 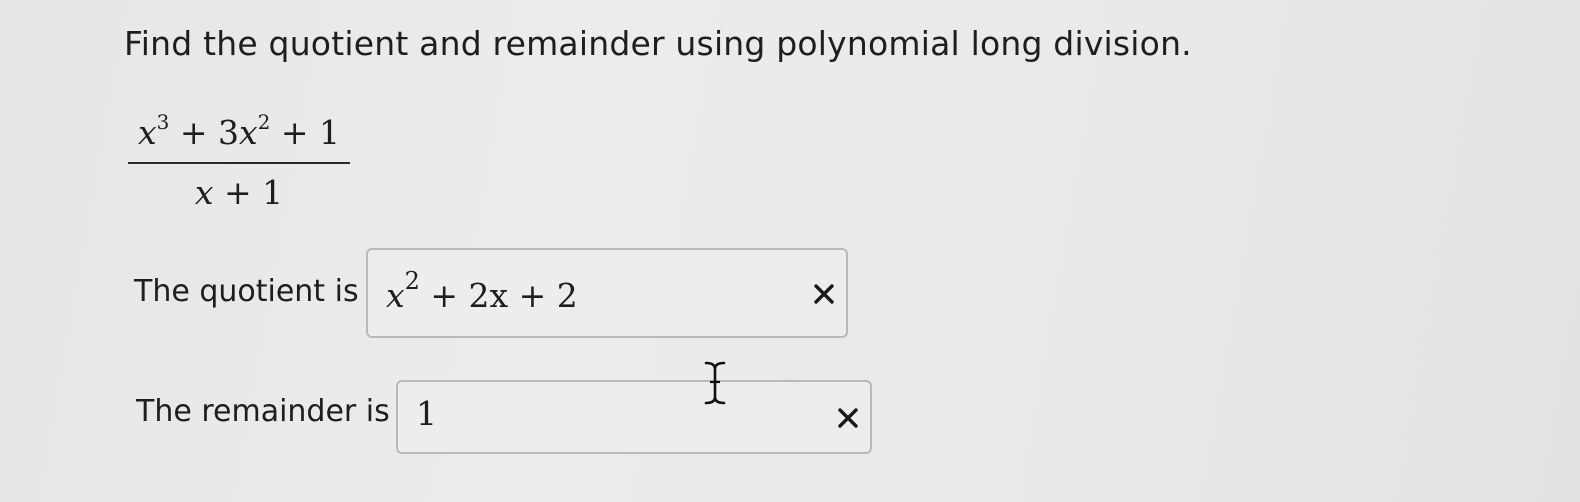 I want to click on quotient-exp: 2, so click(x=412, y=281).